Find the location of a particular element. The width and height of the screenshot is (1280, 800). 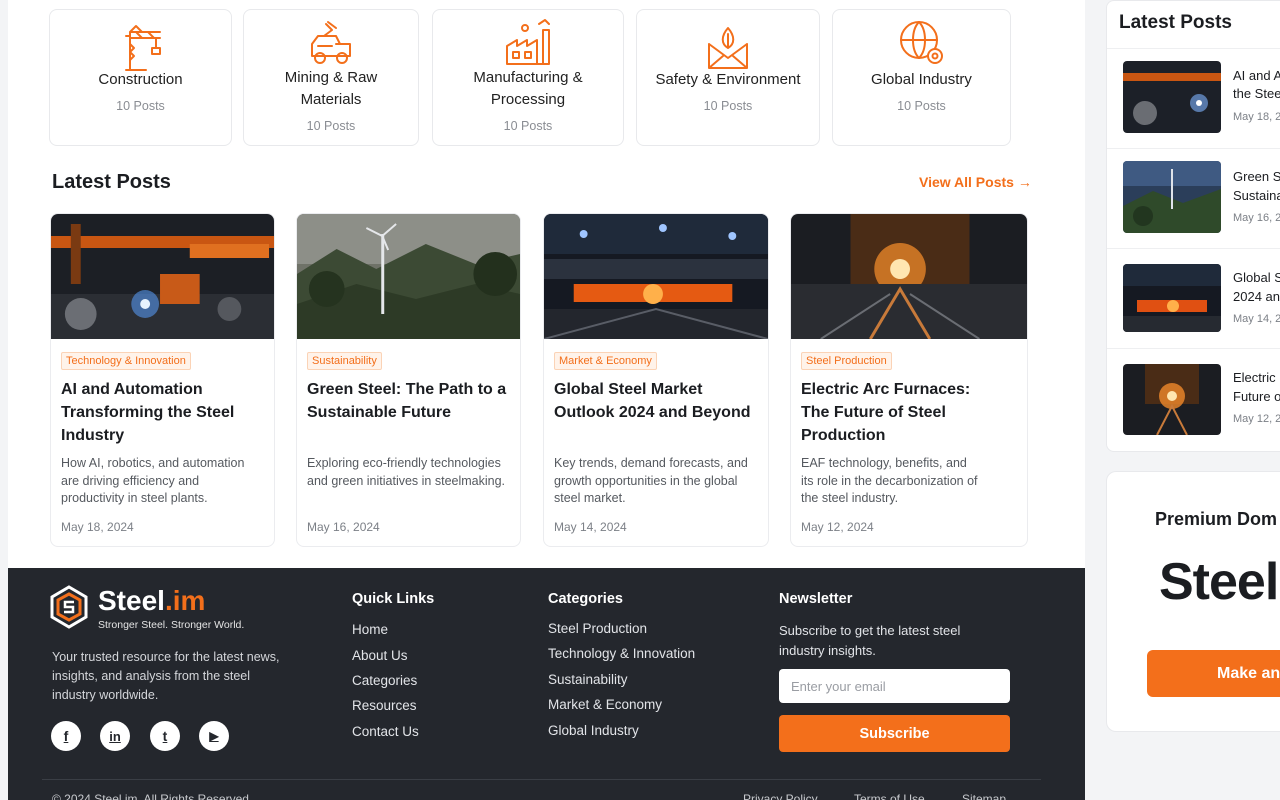

quick-links-heading: Quick Links is located at coordinates (393, 599).